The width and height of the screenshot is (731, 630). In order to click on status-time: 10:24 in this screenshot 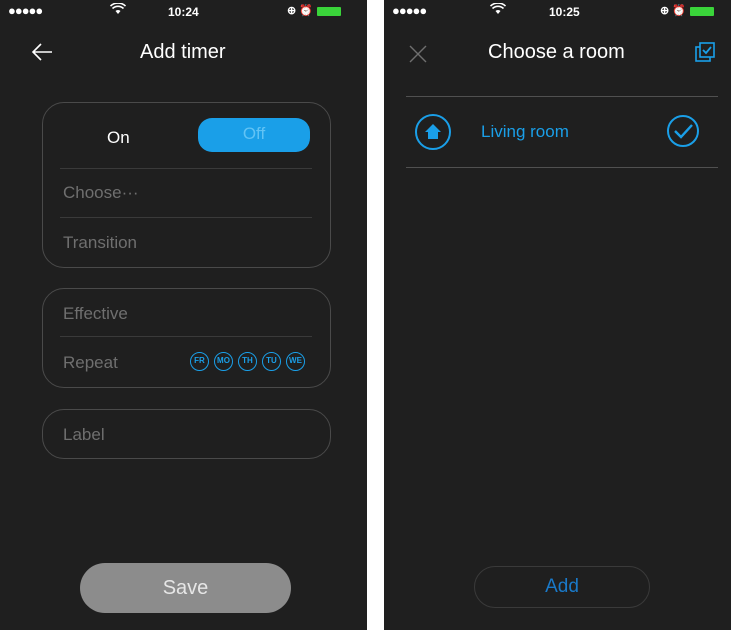, I will do `click(183, 12)`.